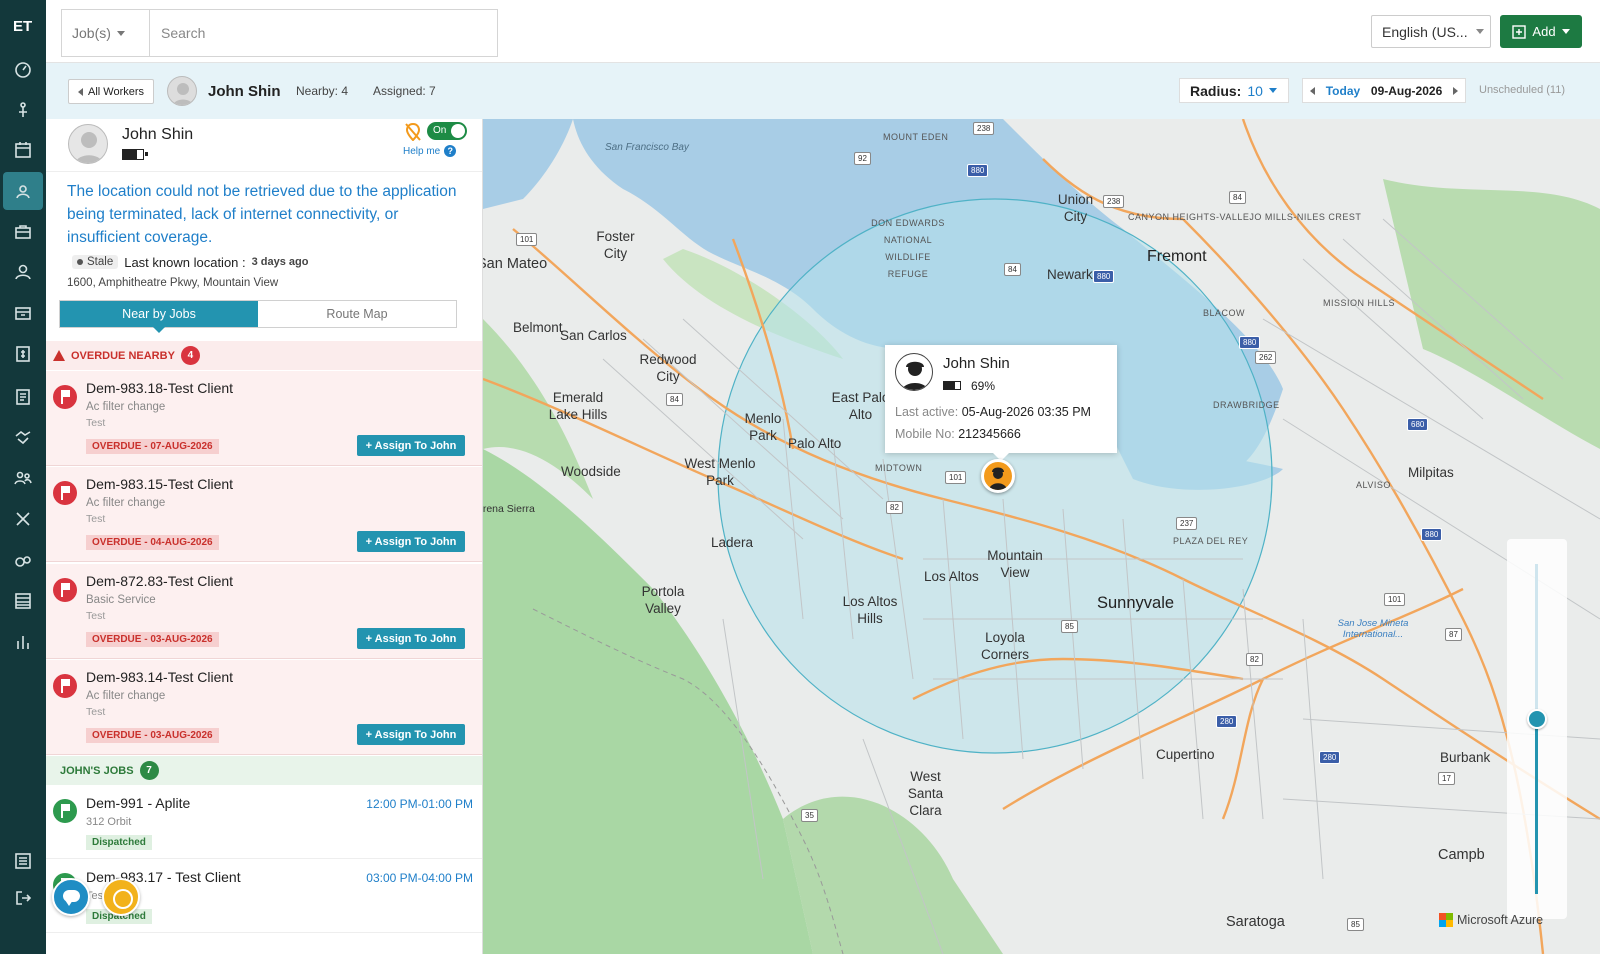 This screenshot has width=1600, height=954. What do you see at coordinates (1224, 313) in the screenshot?
I see `map-label: BLACOW` at bounding box center [1224, 313].